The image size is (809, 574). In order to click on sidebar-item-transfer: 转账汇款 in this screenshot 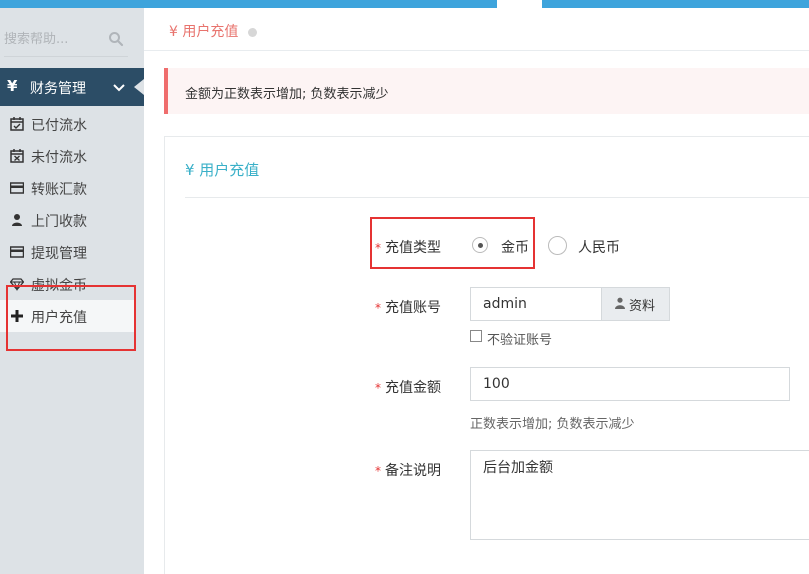, I will do `click(72, 188)`.